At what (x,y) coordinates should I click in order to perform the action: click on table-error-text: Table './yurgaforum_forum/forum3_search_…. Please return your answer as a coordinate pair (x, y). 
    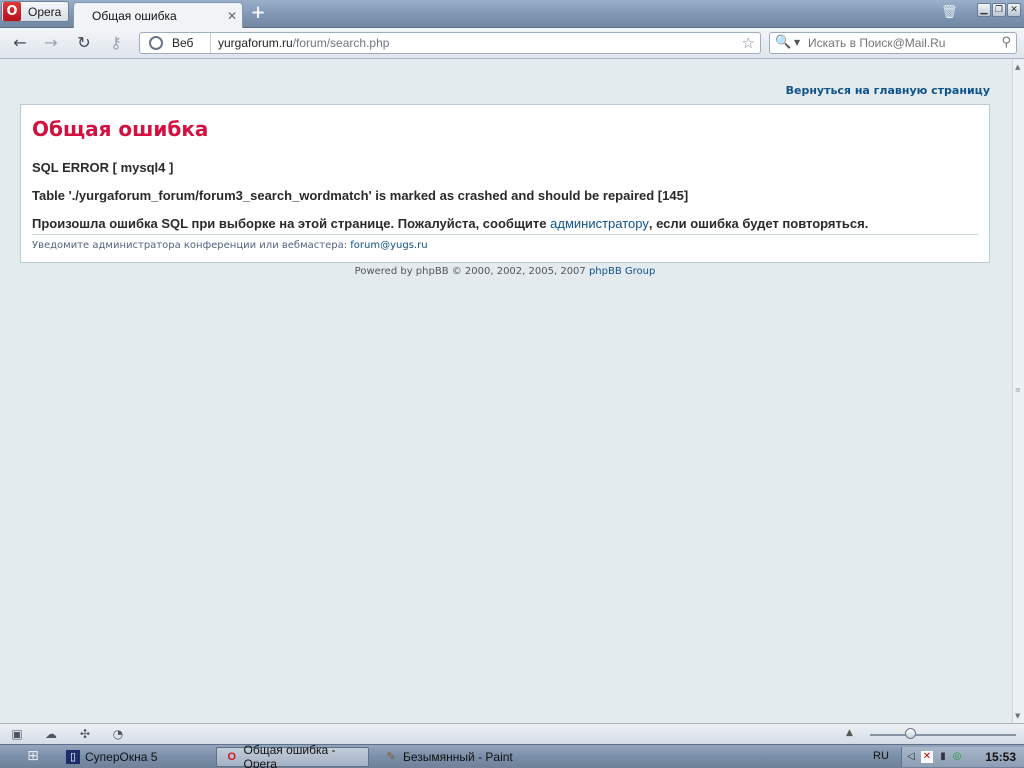
    Looking at the image, I should click on (360, 195).